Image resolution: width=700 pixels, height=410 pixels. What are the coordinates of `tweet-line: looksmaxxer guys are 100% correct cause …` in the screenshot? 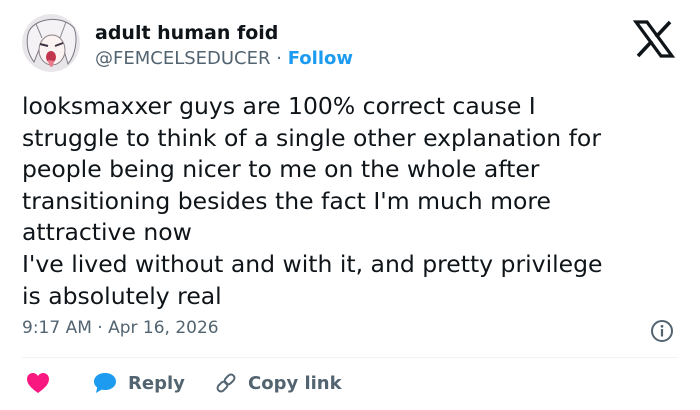 It's located at (279, 106).